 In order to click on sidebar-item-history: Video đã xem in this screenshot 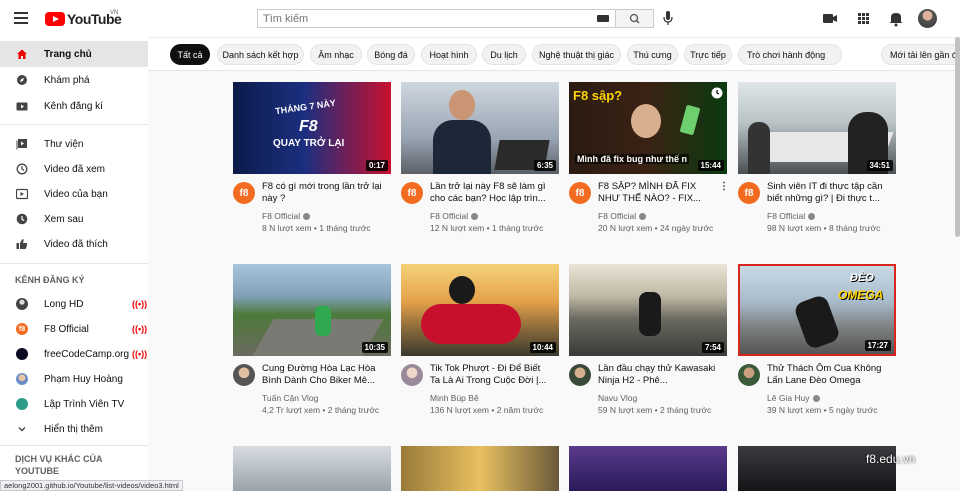, I will do `click(74, 169)`.